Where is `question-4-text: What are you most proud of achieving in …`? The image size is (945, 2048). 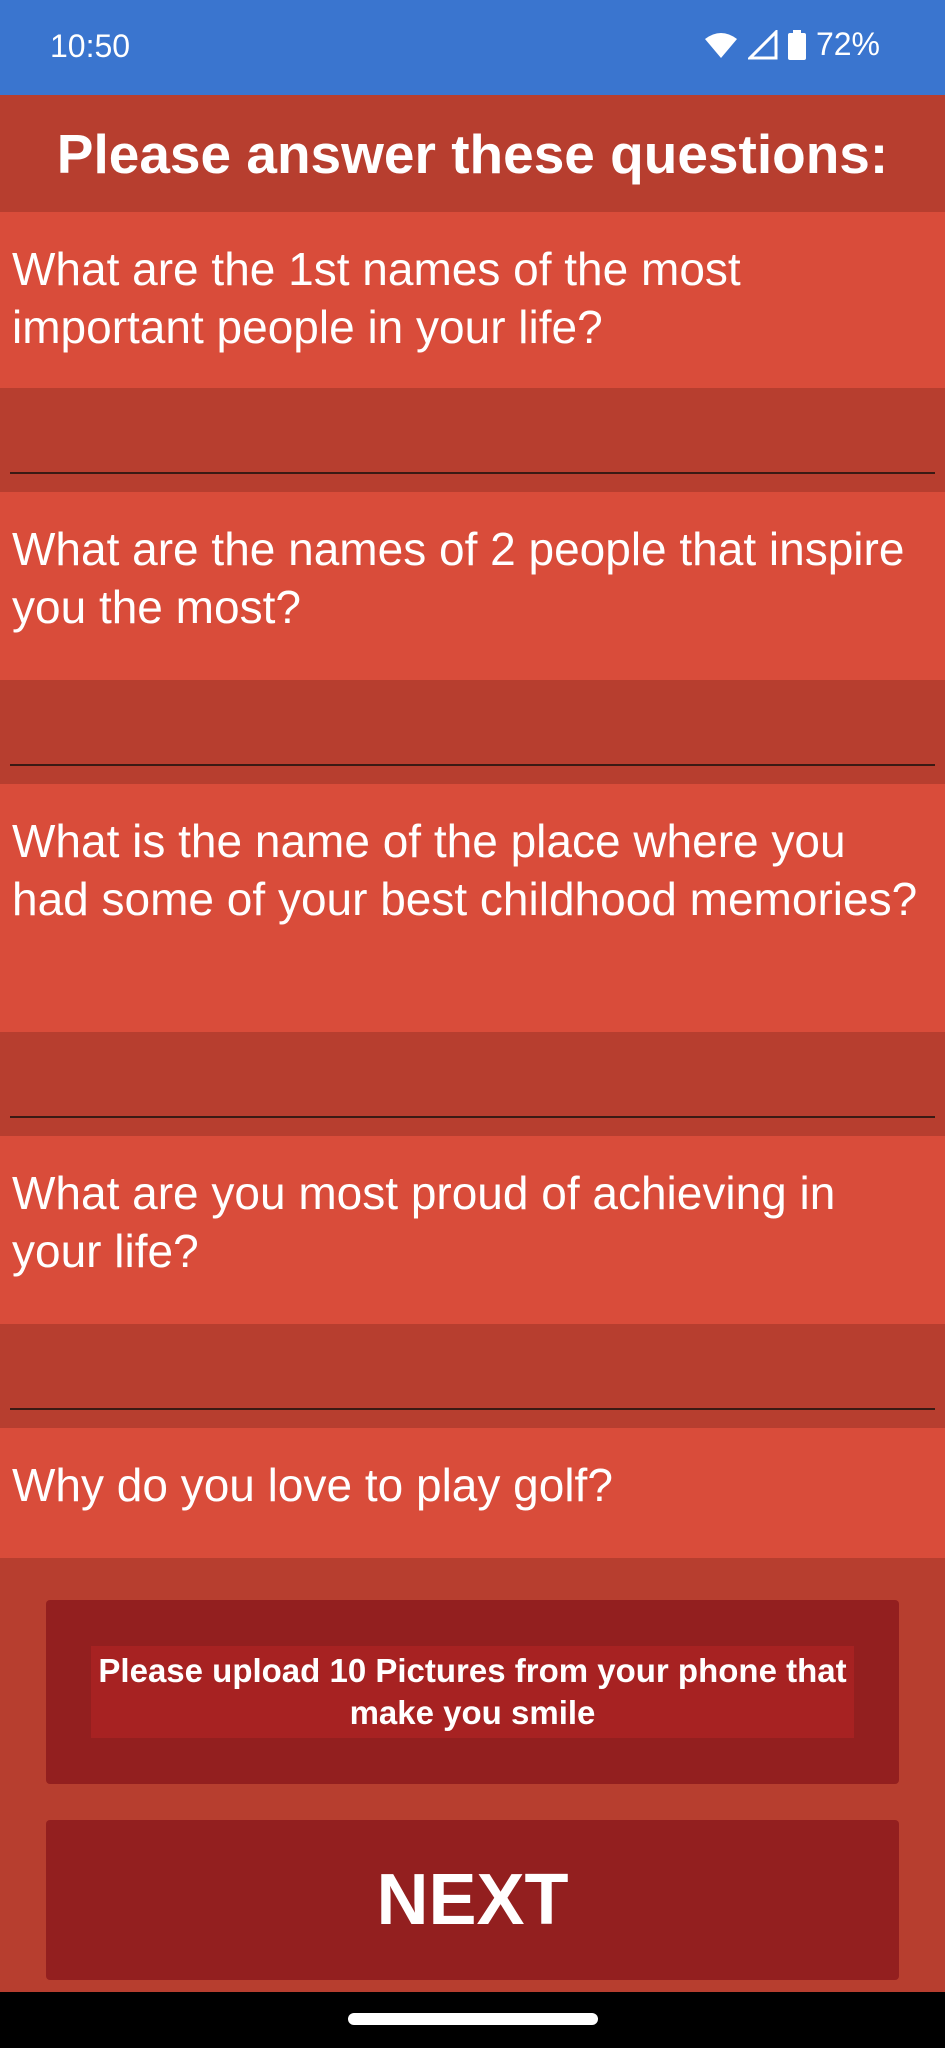 question-4-text: What are you most proud of achieving in … is located at coordinates (424, 1222).